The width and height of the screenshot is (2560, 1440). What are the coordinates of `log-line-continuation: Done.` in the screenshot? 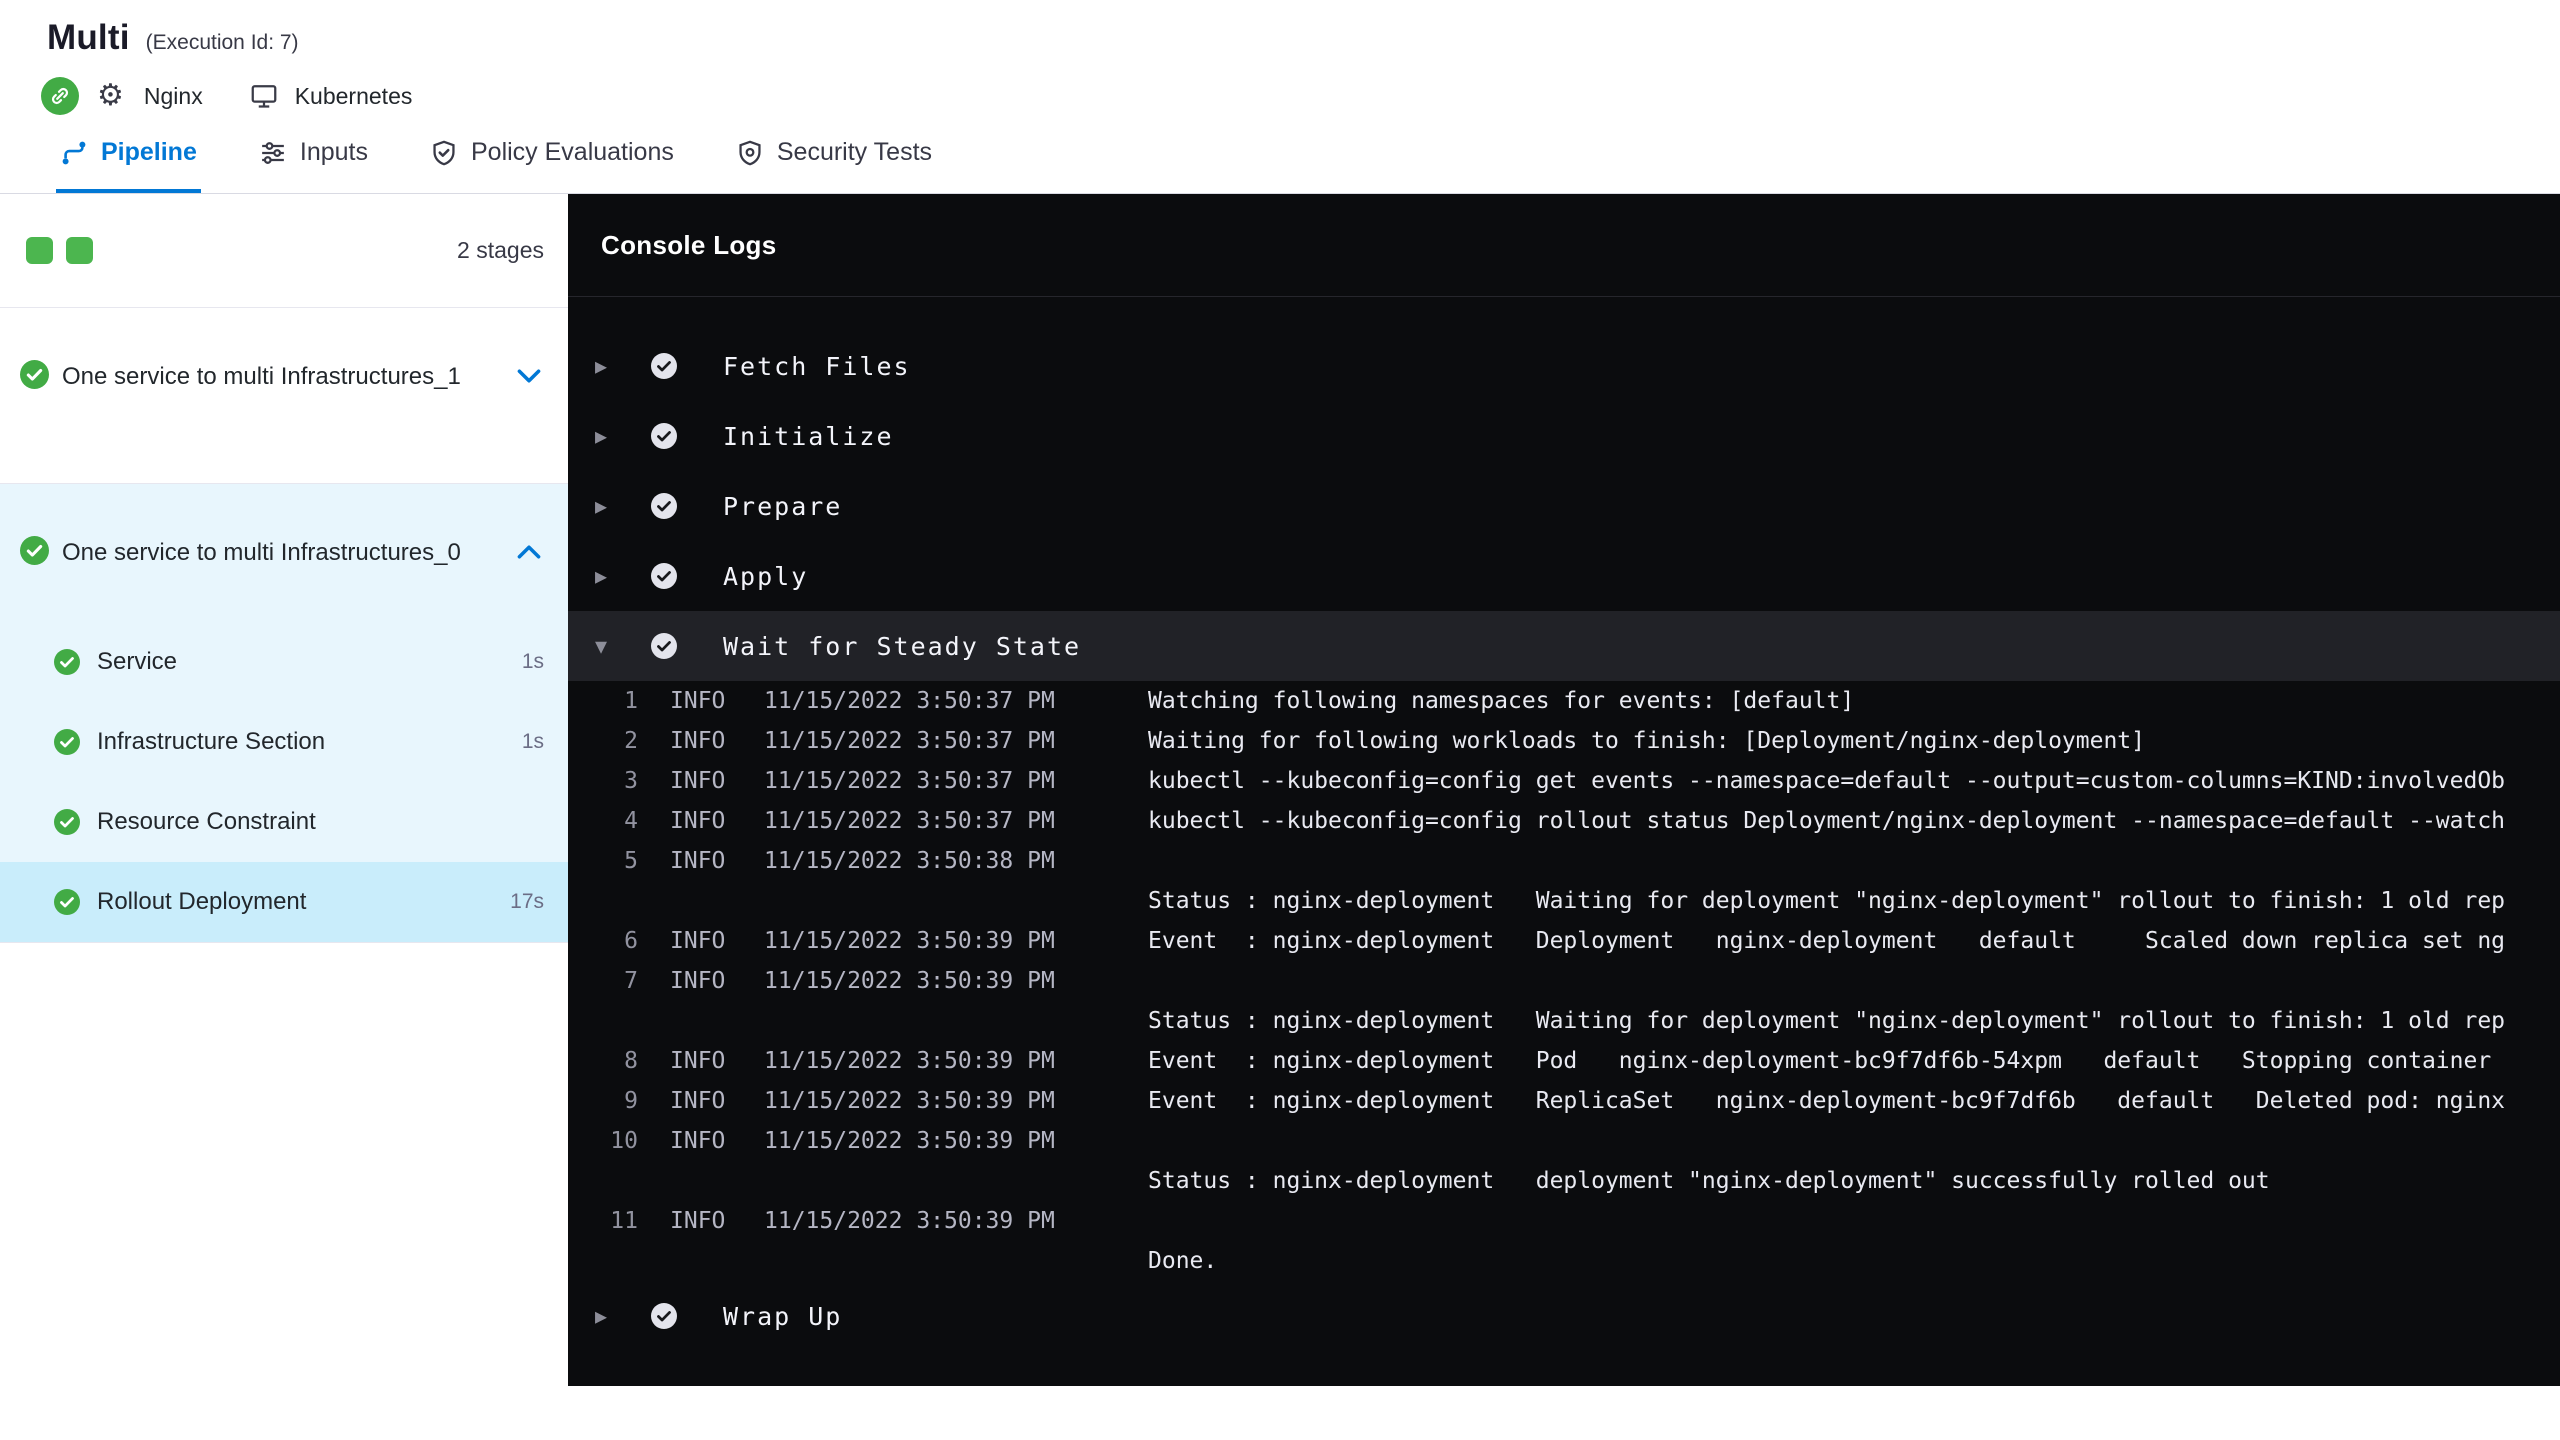 It's located at (1564, 1261).